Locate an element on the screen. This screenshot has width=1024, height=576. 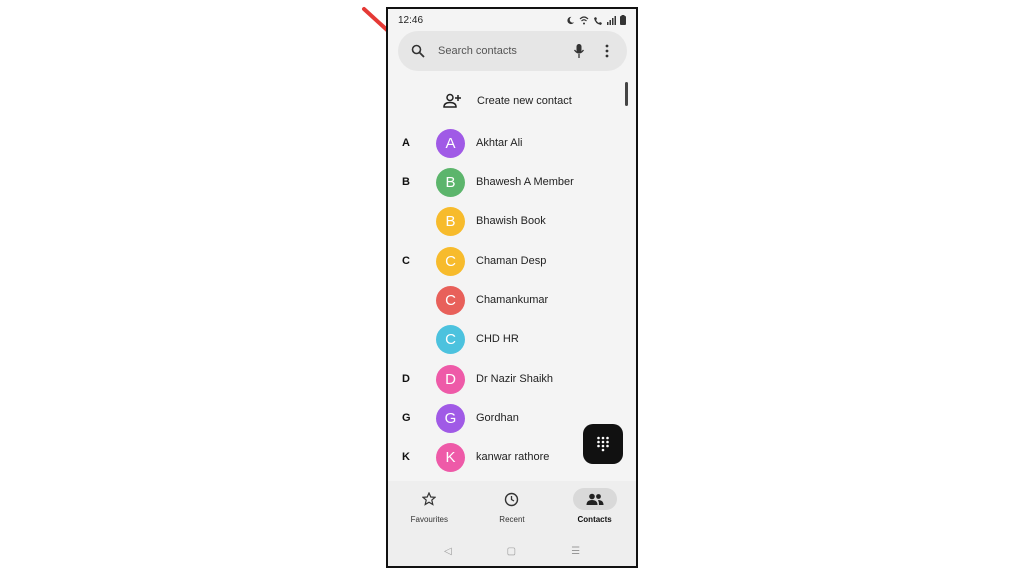
list-item: D D Dr Nazir Shaikh is located at coordinates (512, 379).